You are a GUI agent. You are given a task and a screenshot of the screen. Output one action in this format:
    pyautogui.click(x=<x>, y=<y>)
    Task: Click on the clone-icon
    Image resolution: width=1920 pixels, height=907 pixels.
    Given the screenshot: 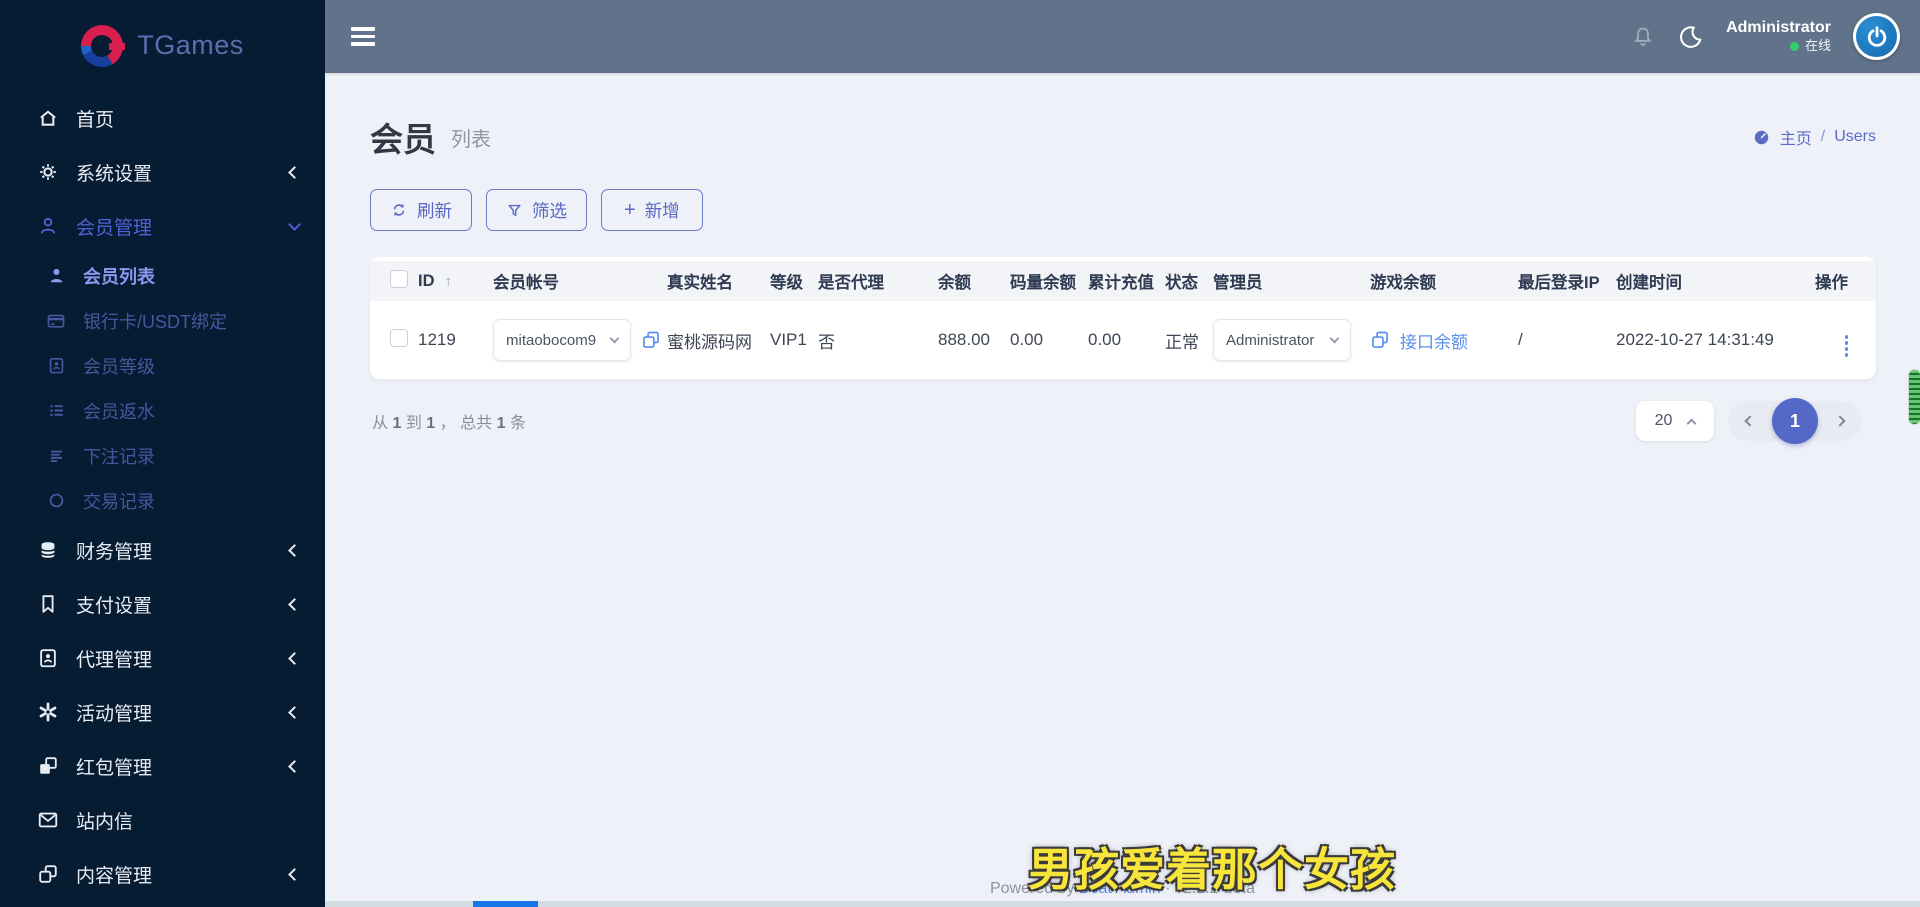 What is the action you would take?
    pyautogui.click(x=48, y=874)
    